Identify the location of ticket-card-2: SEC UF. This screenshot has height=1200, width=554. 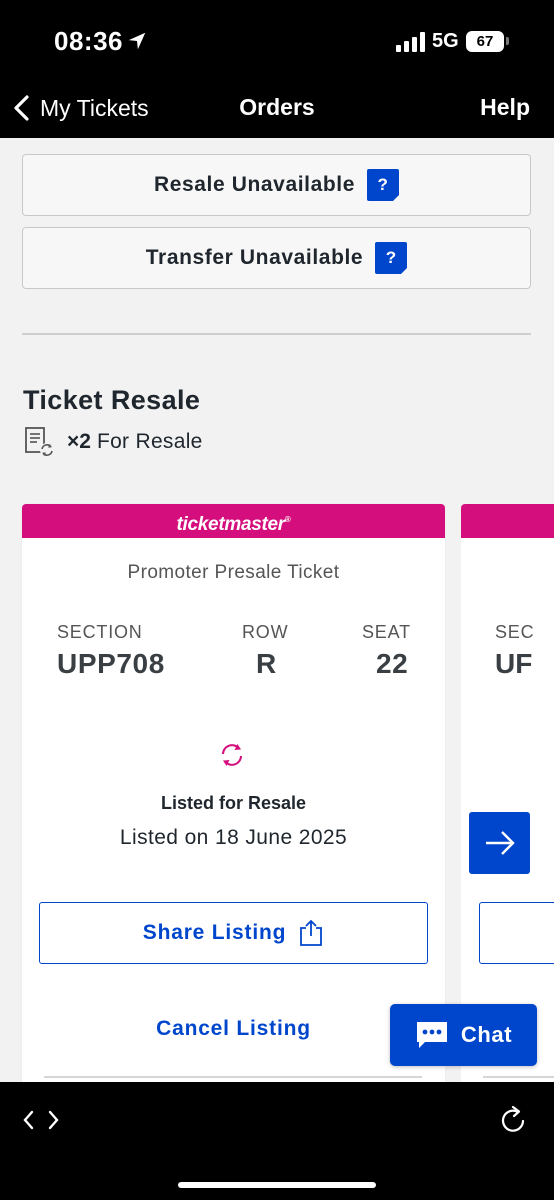
(507, 793).